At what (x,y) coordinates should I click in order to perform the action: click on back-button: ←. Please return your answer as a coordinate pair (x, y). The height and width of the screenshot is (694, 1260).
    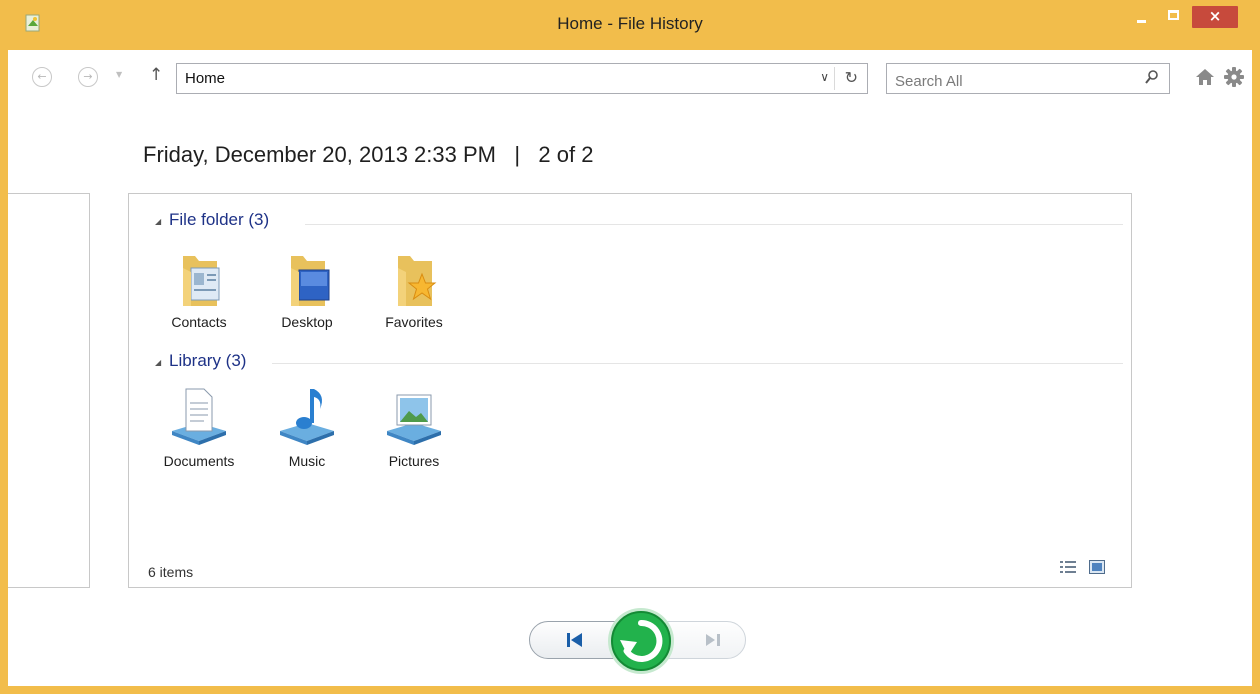
    Looking at the image, I should click on (42, 77).